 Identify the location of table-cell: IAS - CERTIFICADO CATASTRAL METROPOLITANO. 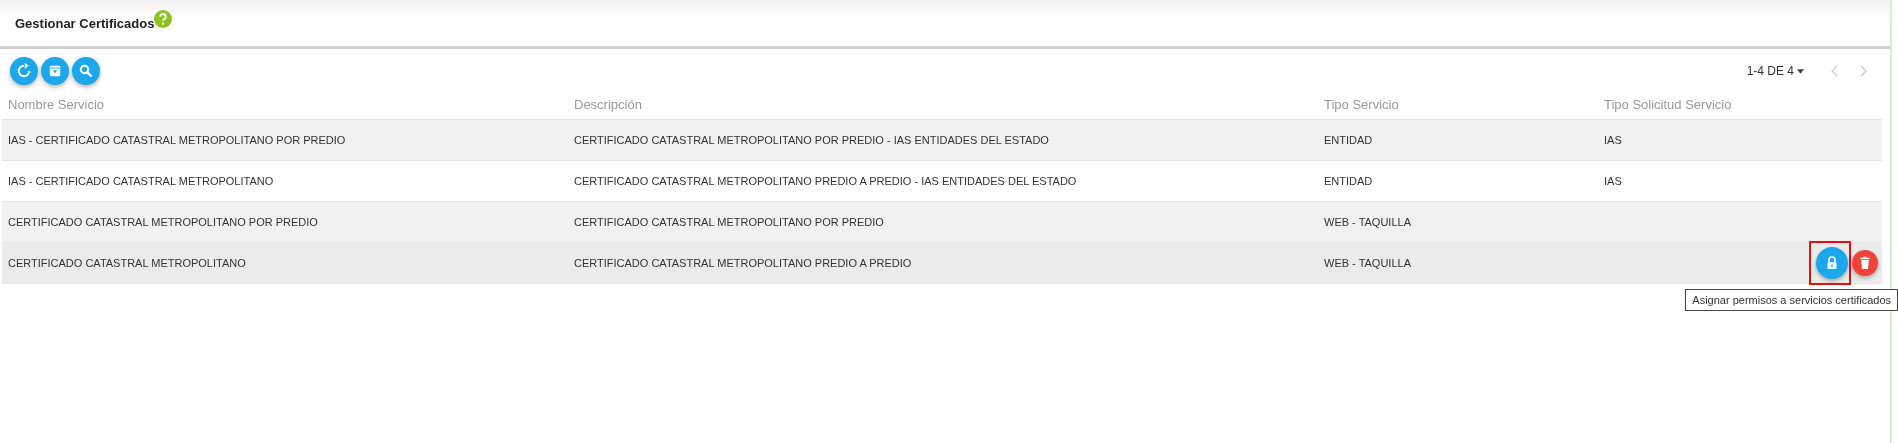
(141, 181).